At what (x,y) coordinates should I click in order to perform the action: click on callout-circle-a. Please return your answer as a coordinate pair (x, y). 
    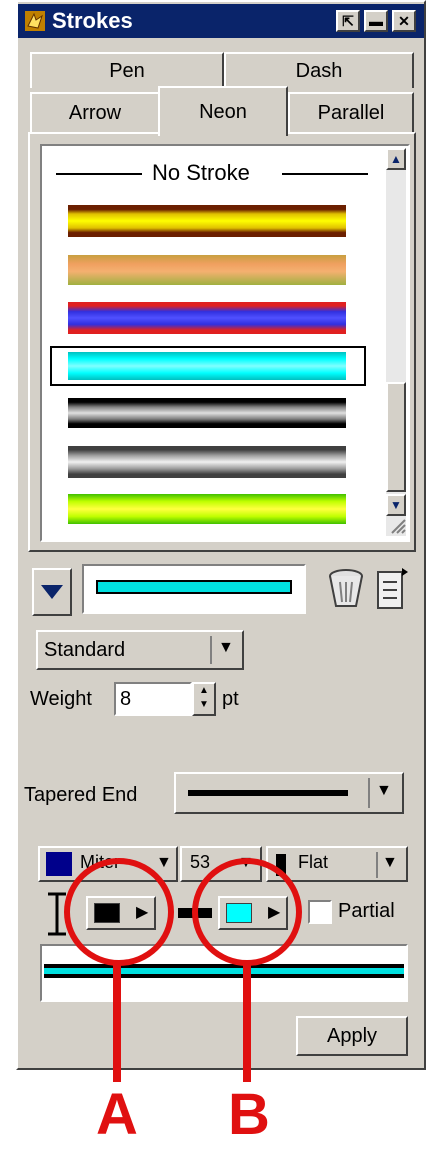
    Looking at the image, I should click on (119, 912).